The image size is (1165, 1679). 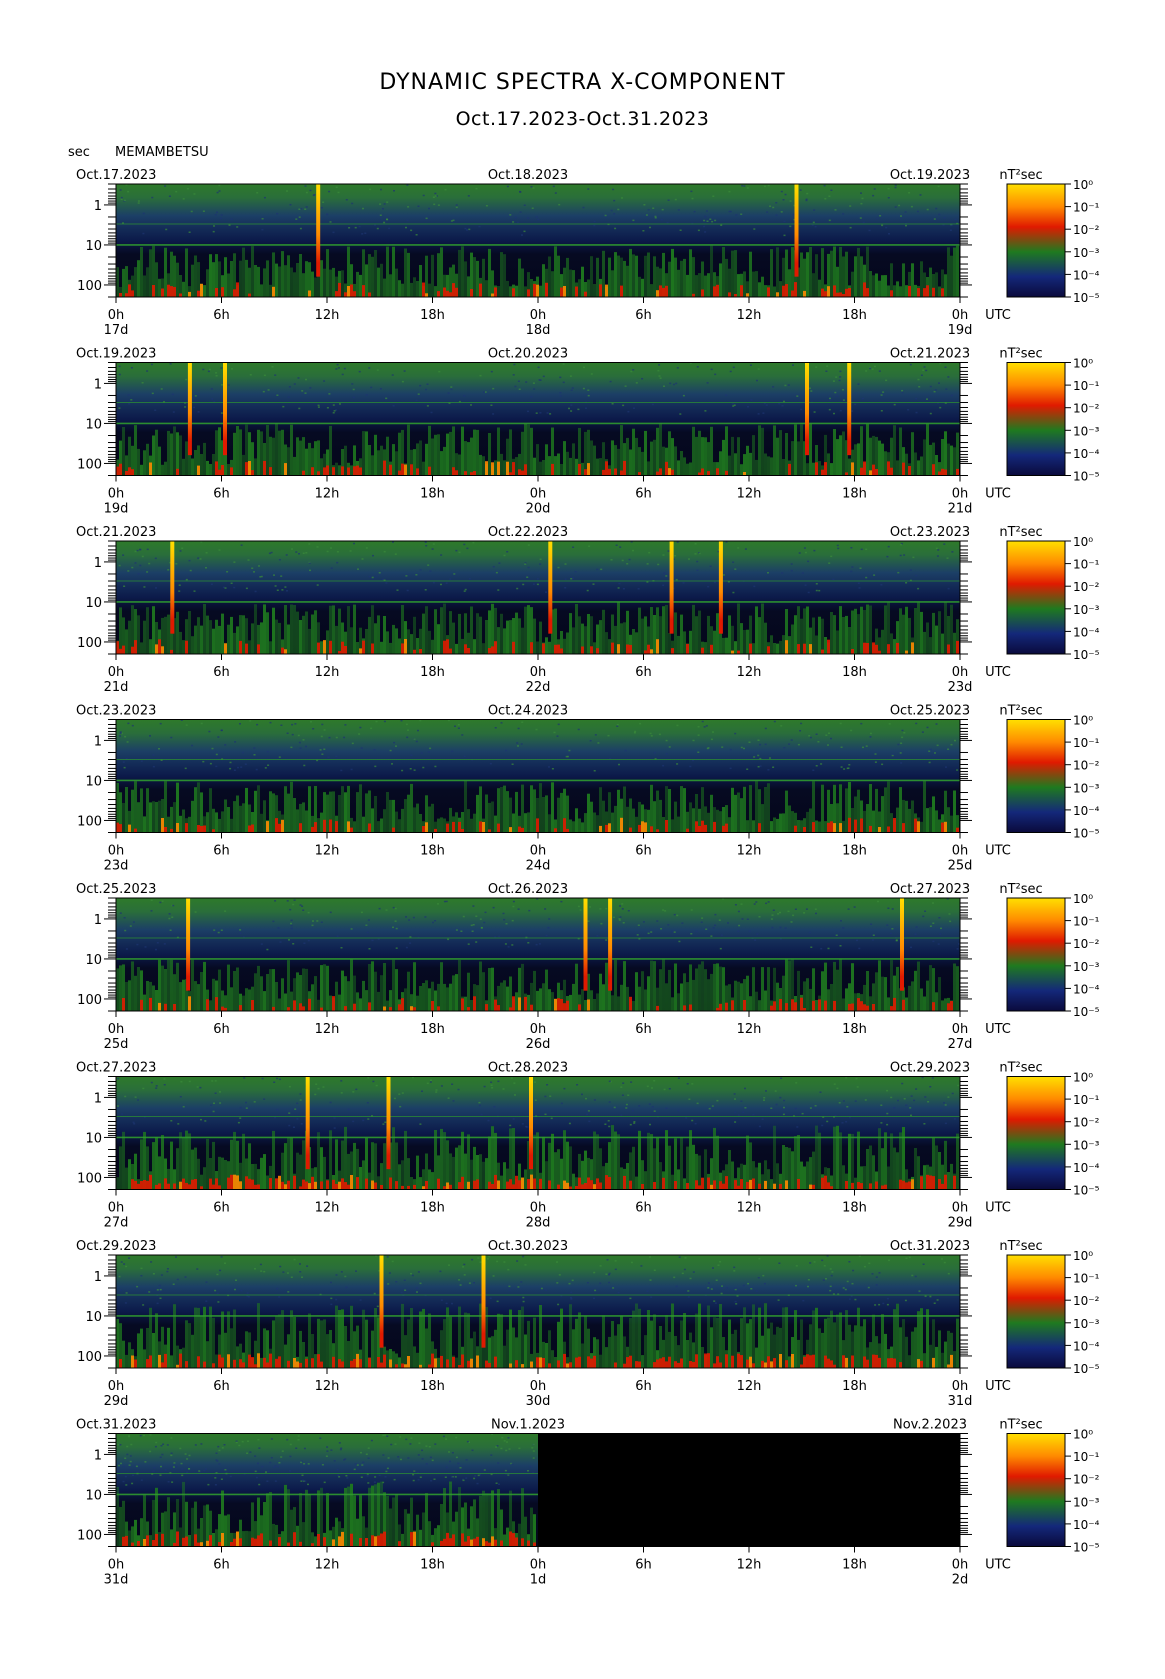 I want to click on colorbar-unit: nT²sec, so click(x=1020, y=711).